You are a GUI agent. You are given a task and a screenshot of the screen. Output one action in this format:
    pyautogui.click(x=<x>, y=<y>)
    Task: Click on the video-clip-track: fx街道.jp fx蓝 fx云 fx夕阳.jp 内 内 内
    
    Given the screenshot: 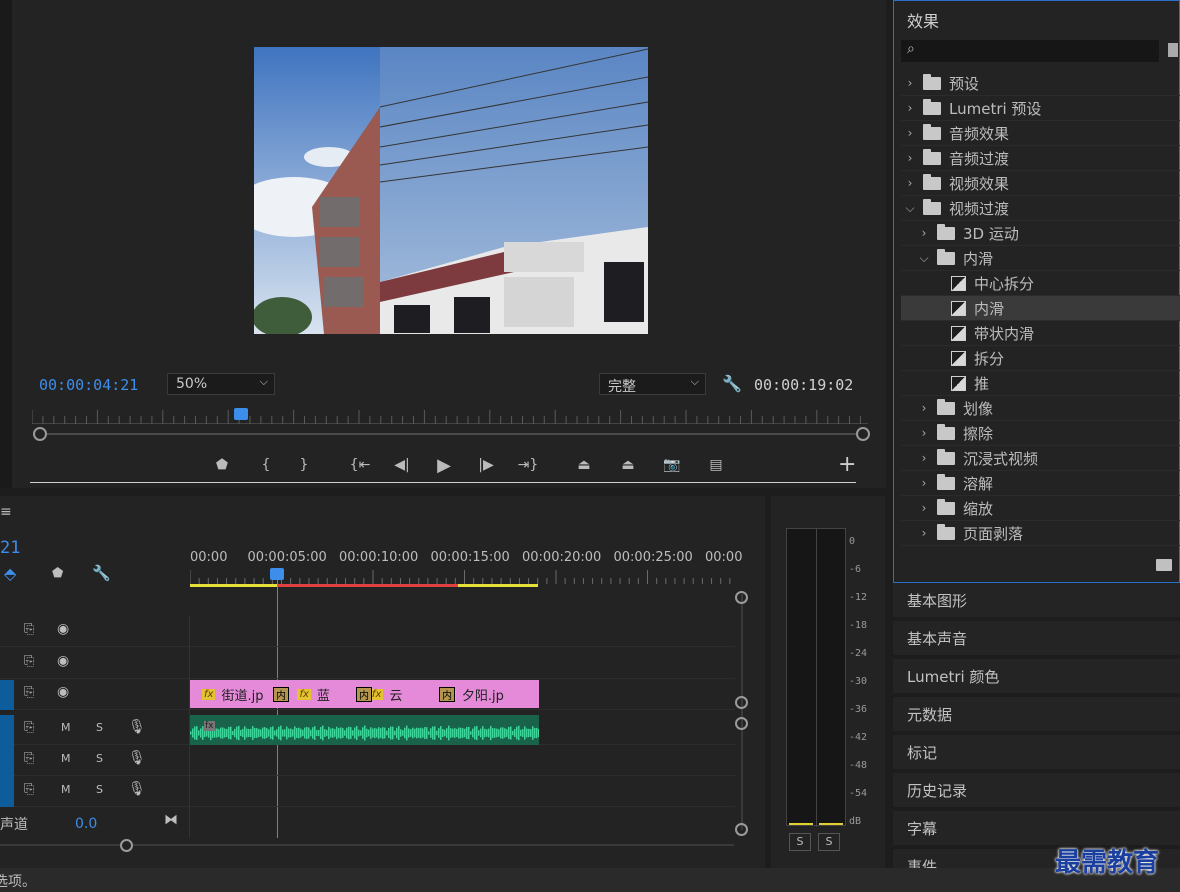 What is the action you would take?
    pyautogui.click(x=364, y=694)
    